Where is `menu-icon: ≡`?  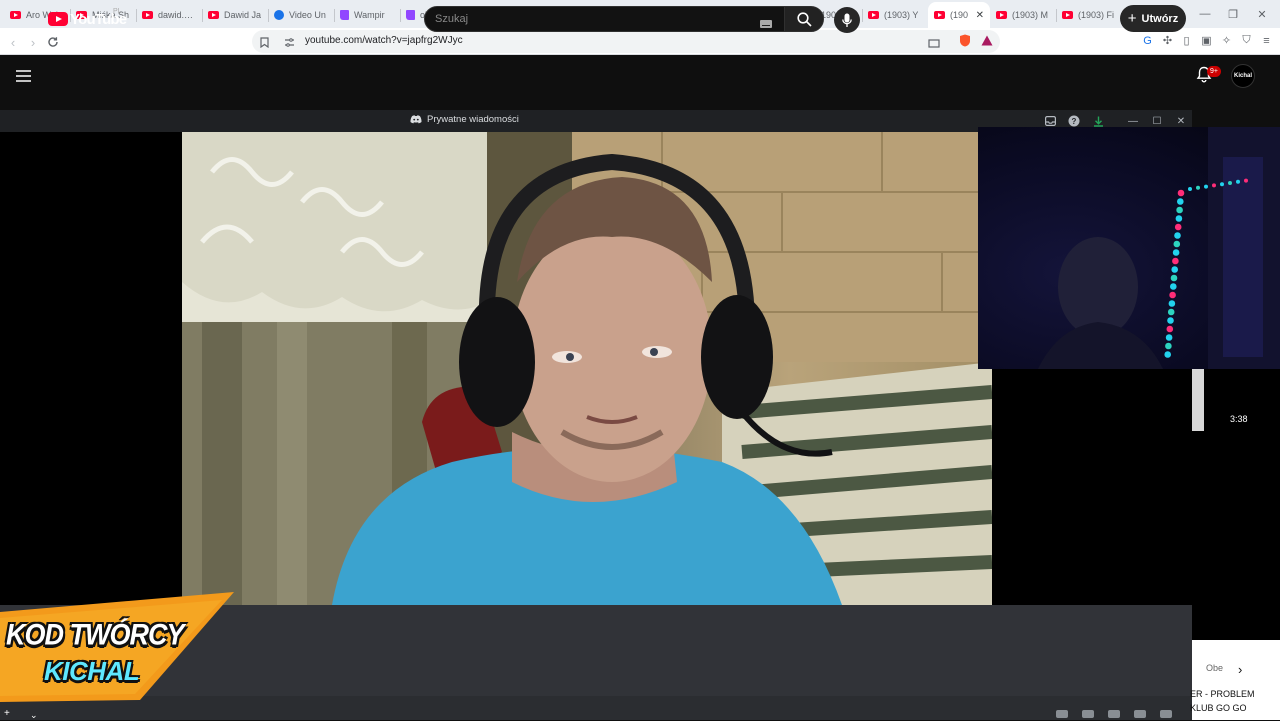 menu-icon: ≡ is located at coordinates (1266, 40).